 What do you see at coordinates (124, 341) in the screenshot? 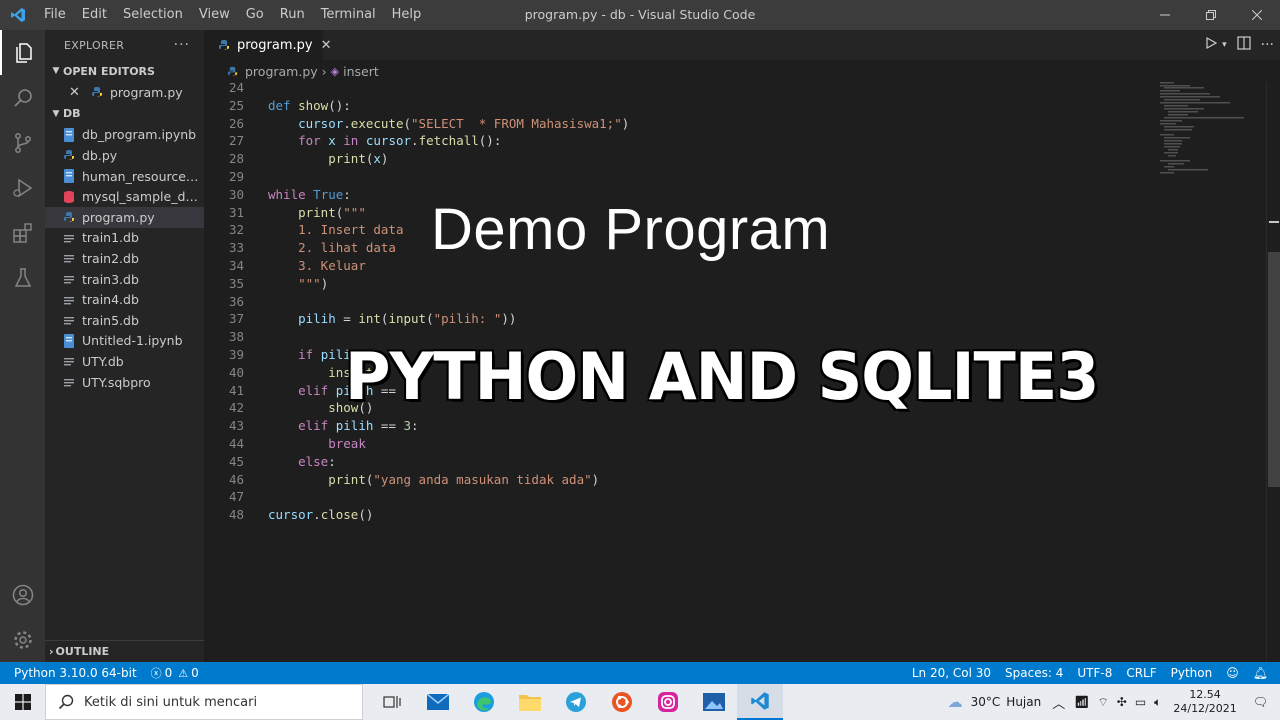
I see `file-item: Untitled-1.ipynb` at bounding box center [124, 341].